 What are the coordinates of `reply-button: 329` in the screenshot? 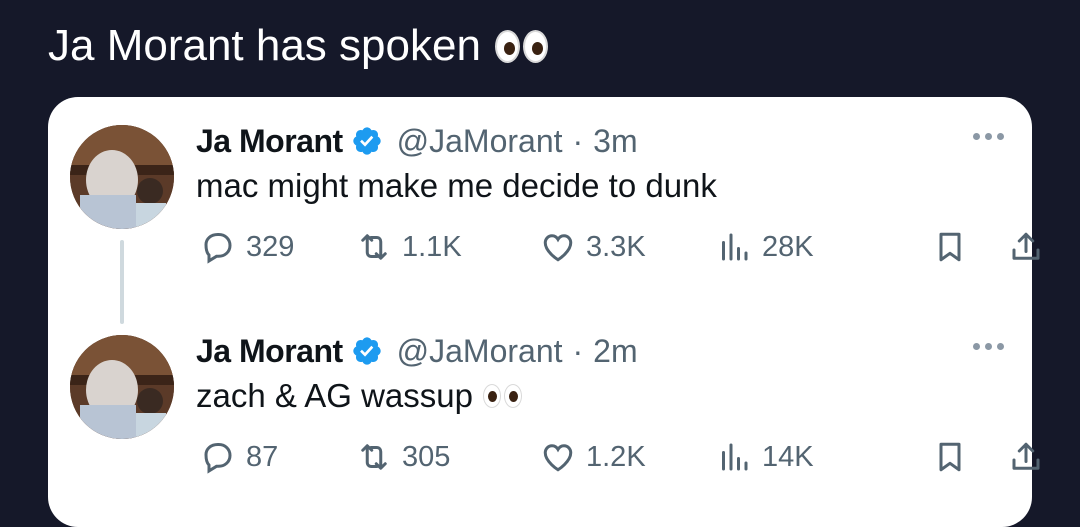 It's located at (247, 247).